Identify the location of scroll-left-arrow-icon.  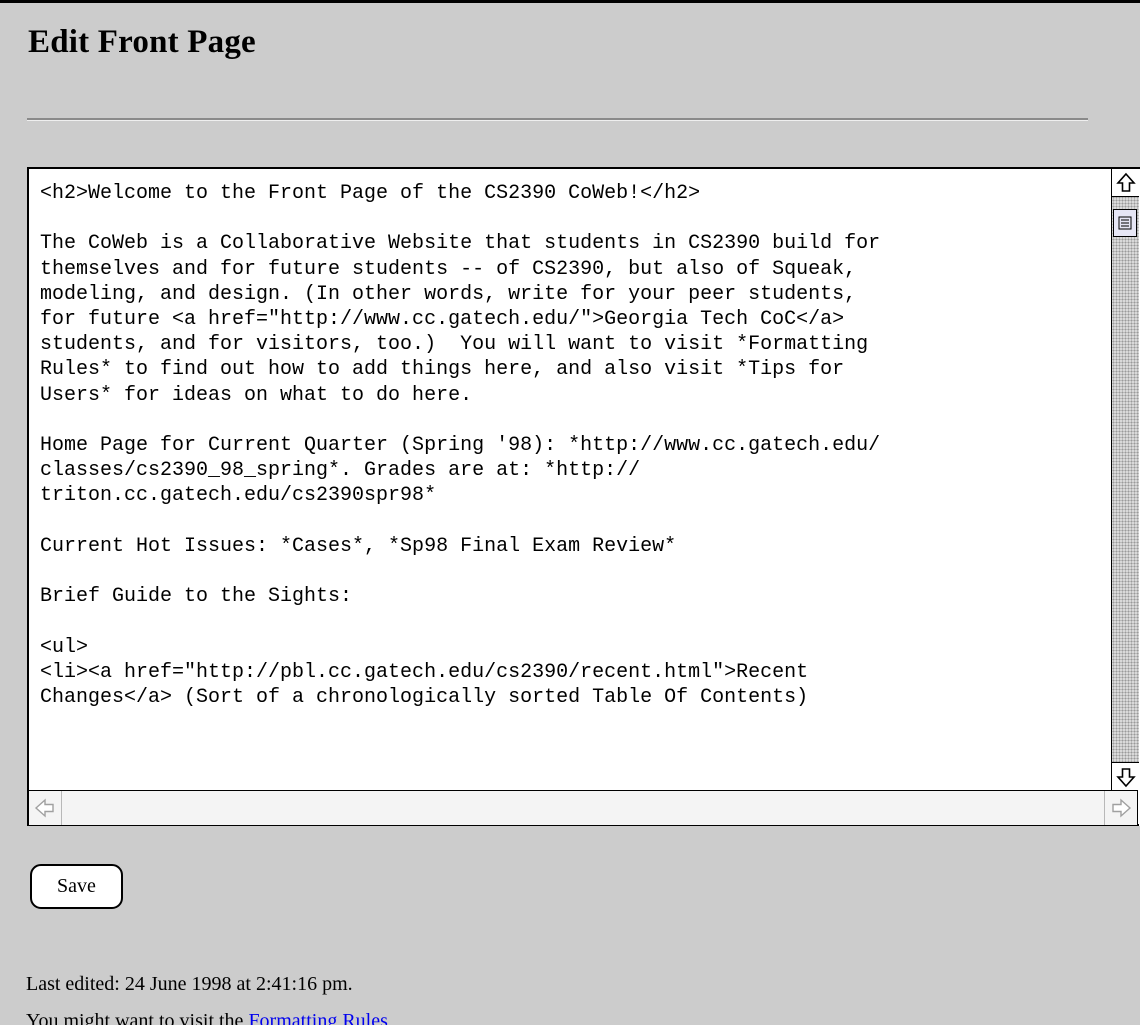
(45, 808).